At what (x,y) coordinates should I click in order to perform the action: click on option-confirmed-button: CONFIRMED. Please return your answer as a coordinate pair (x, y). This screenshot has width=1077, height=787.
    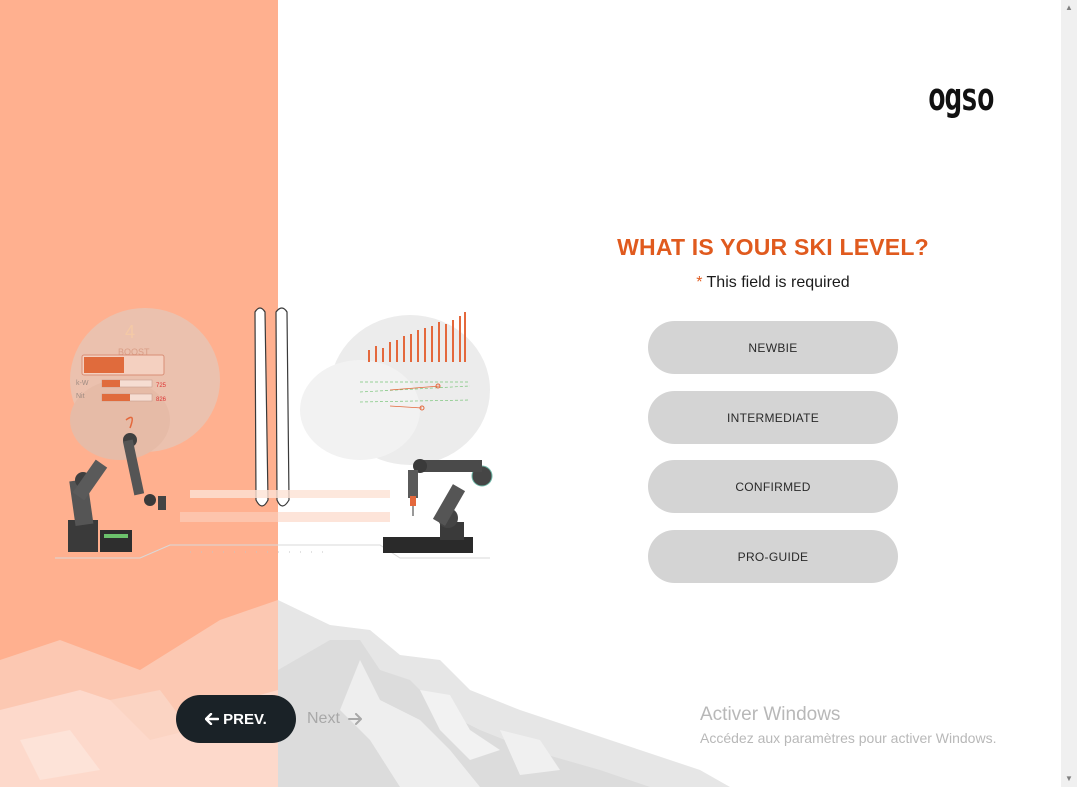
    Looking at the image, I should click on (773, 486).